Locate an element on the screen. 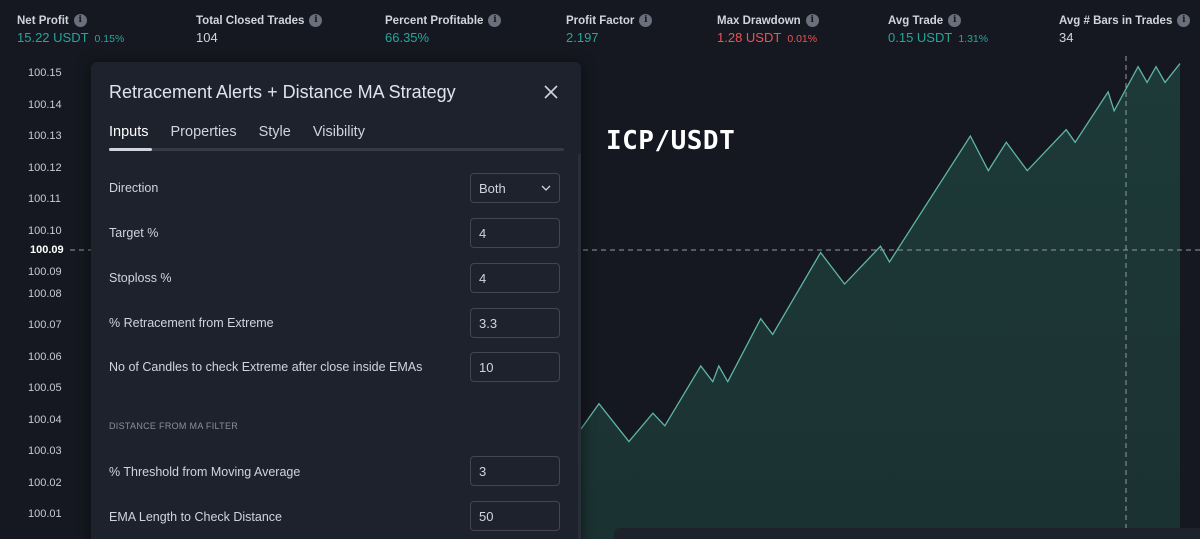 This screenshot has height=539, width=1200. target-label: Target % is located at coordinates (134, 233).